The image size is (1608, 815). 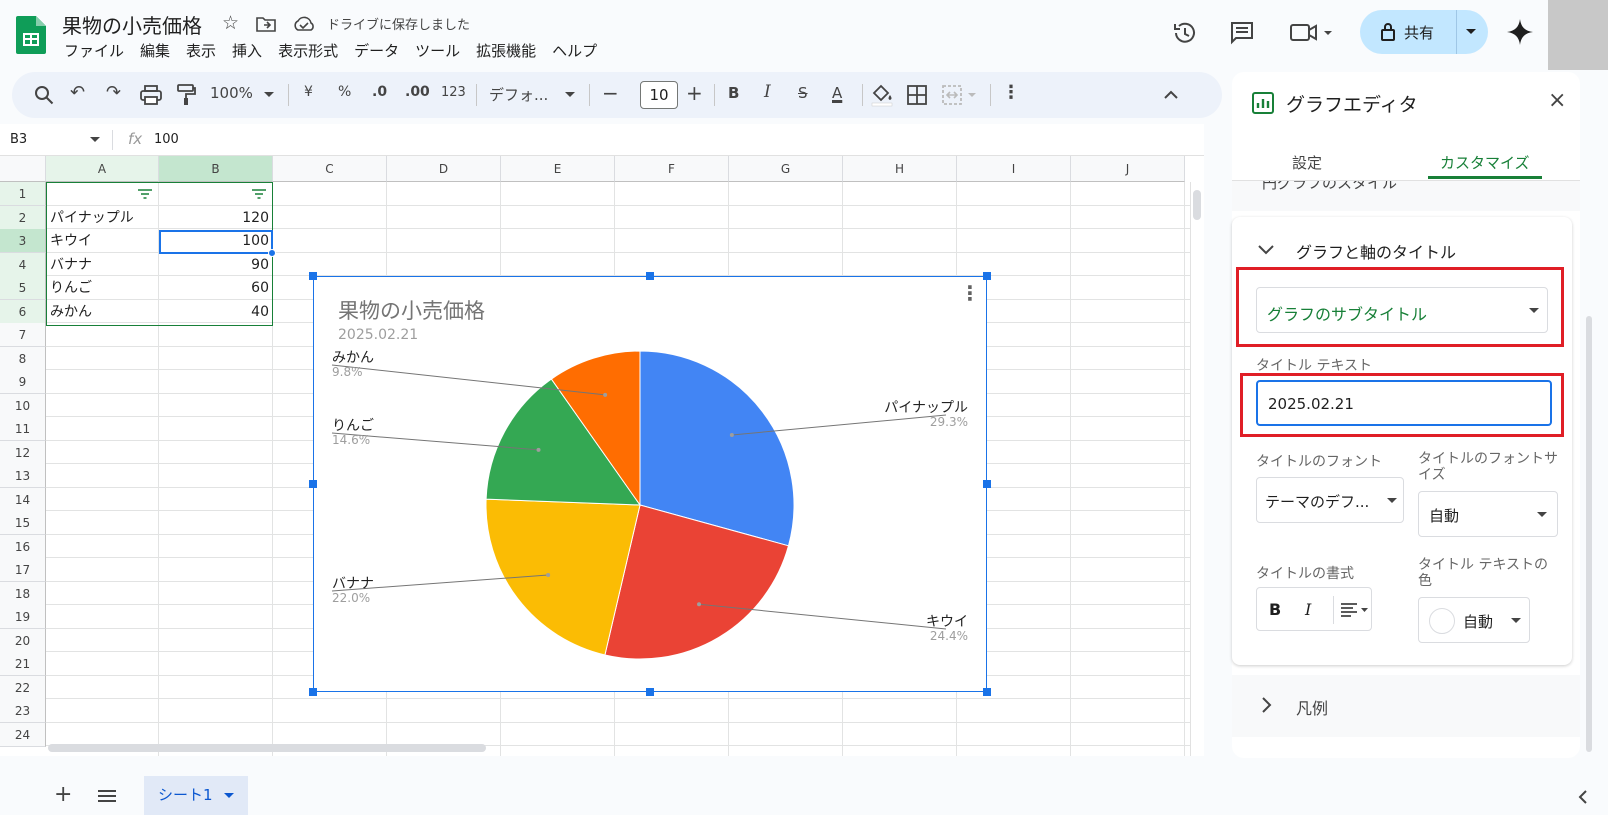 I want to click on cell-price: 60, so click(x=214, y=288).